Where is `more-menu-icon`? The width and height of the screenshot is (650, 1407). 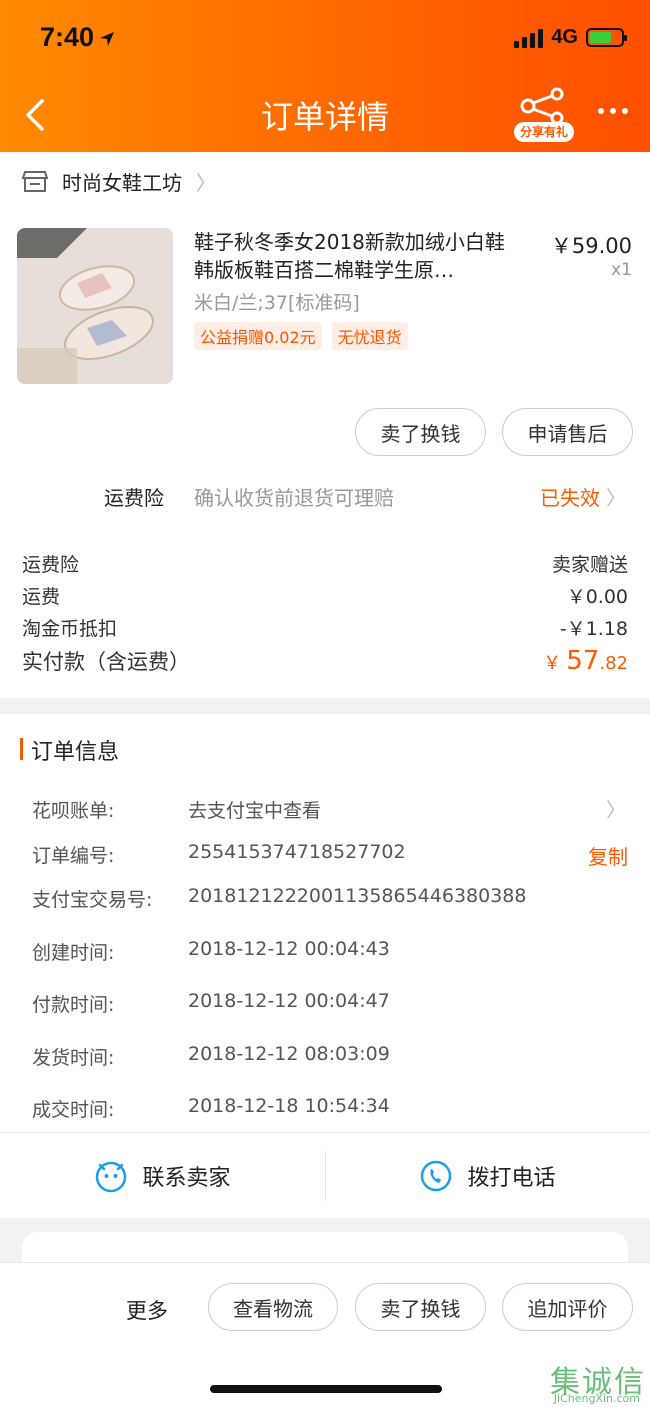
more-menu-icon is located at coordinates (613, 111).